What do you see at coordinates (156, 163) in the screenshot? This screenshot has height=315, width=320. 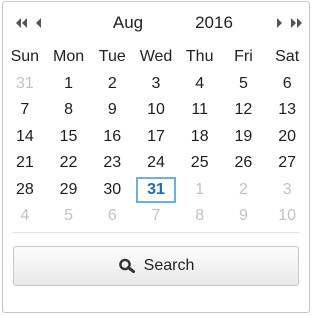 I see `day-cell: 24` at bounding box center [156, 163].